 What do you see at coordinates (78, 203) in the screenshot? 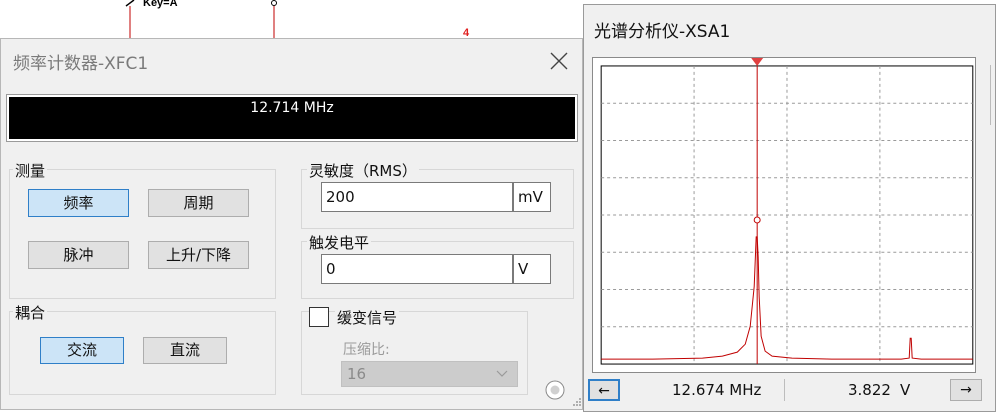
I see `frequency-button: 频率` at bounding box center [78, 203].